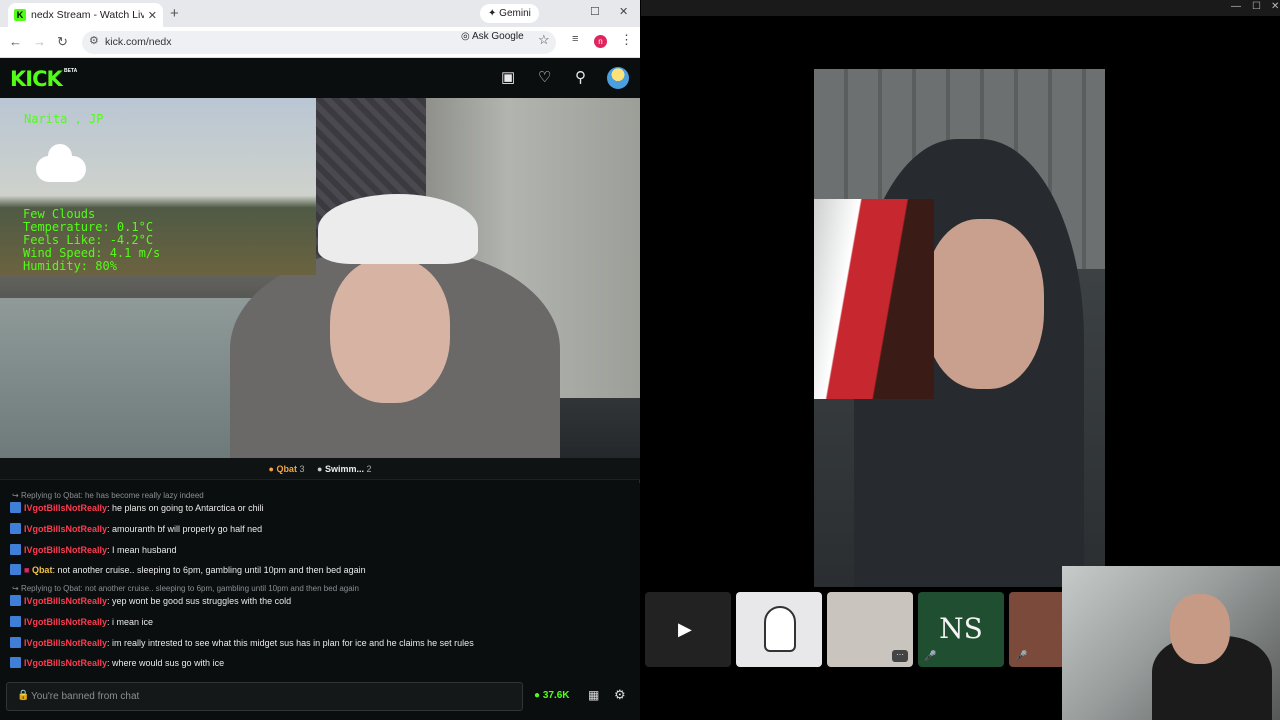 The height and width of the screenshot is (720, 1280). I want to click on site-info-icon: ⚙, so click(94, 40).